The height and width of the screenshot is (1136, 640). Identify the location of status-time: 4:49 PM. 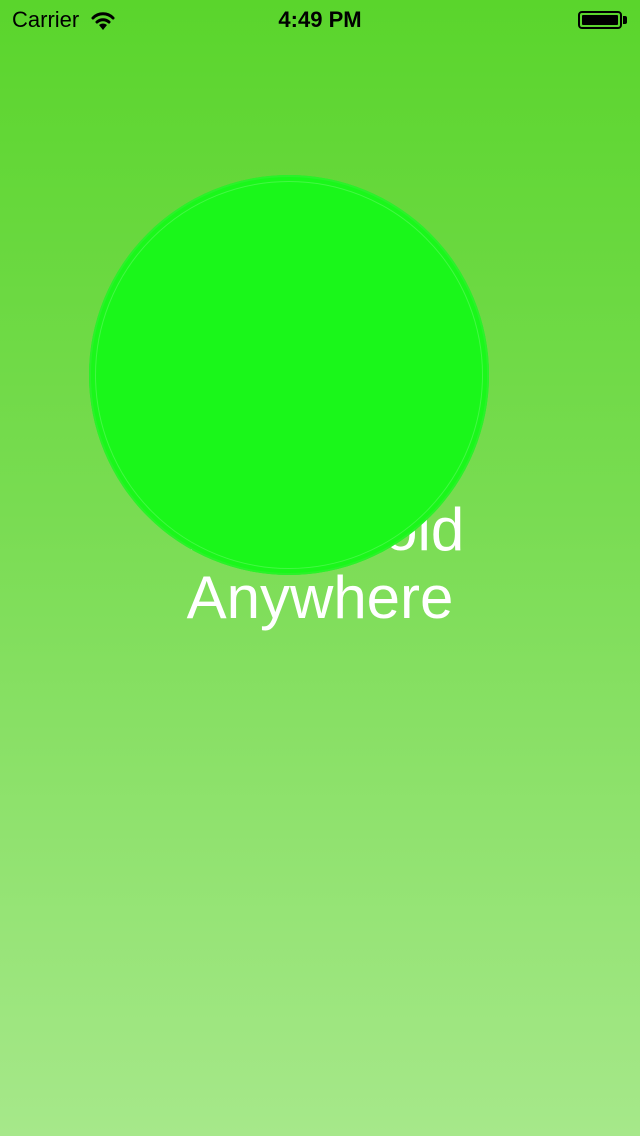
(320, 19).